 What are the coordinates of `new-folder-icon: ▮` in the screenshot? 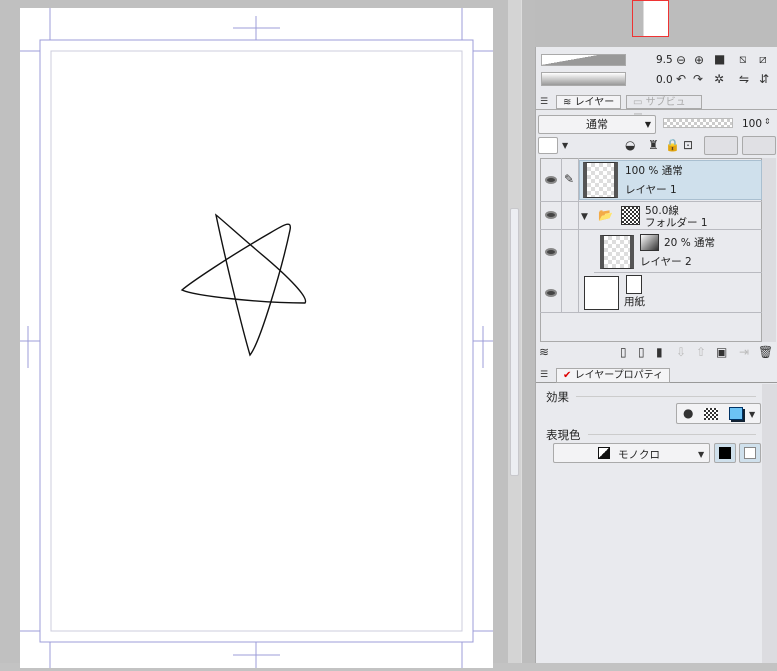 It's located at (659, 352).